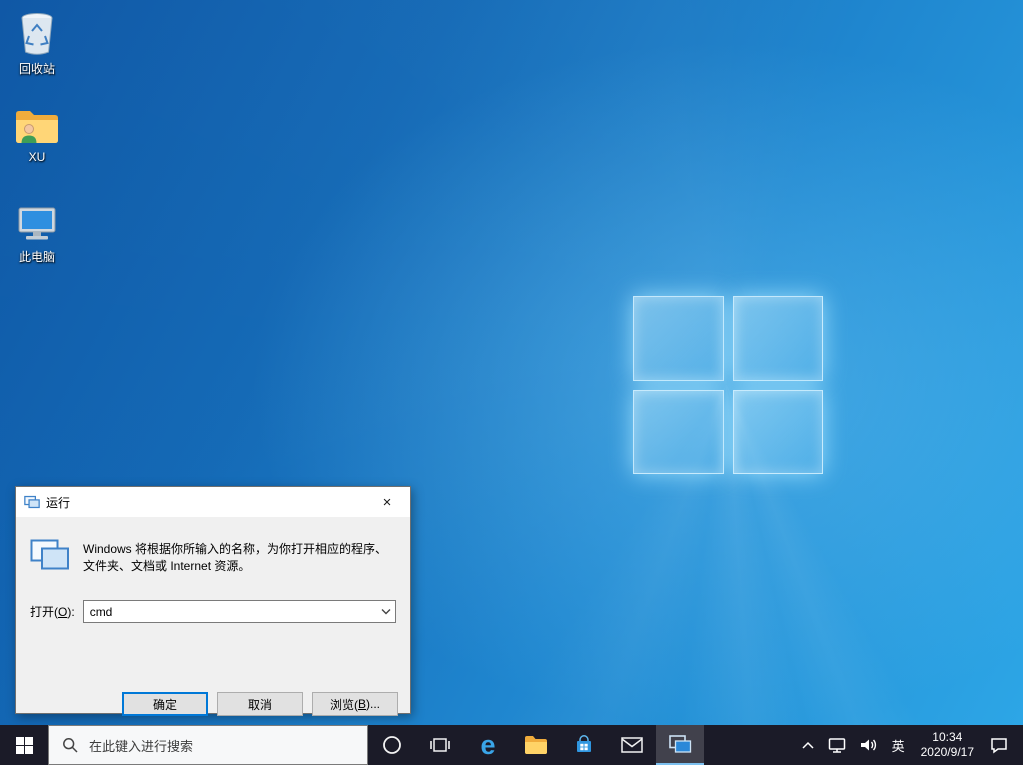 The height and width of the screenshot is (765, 1023). Describe the element at coordinates (37, 247) in the screenshot. I see `desktop-icon-this-pc: 此电脑` at that location.